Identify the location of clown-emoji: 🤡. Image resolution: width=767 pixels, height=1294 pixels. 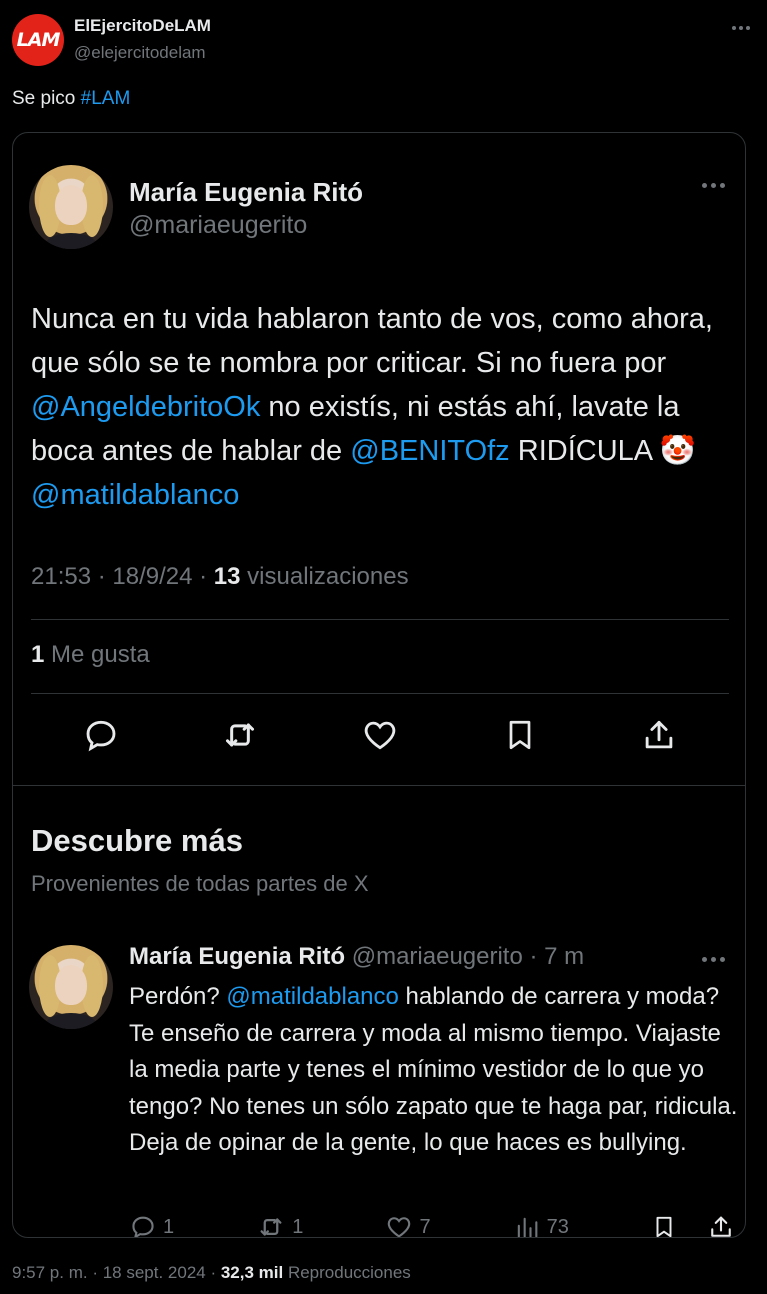
(677, 451).